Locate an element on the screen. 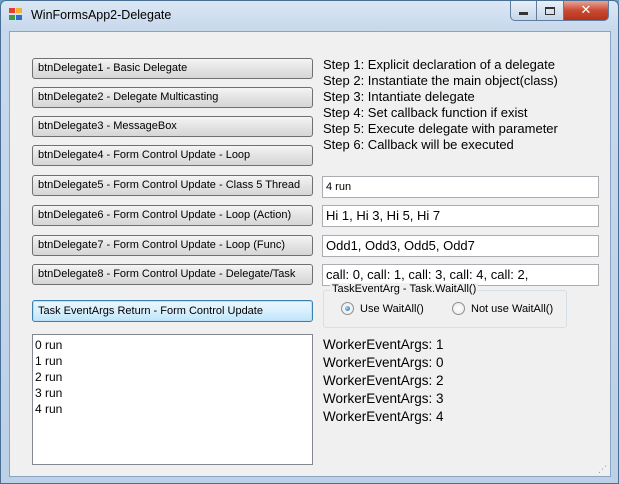 This screenshot has height=484, width=619. maximize-icon is located at coordinates (550, 10).